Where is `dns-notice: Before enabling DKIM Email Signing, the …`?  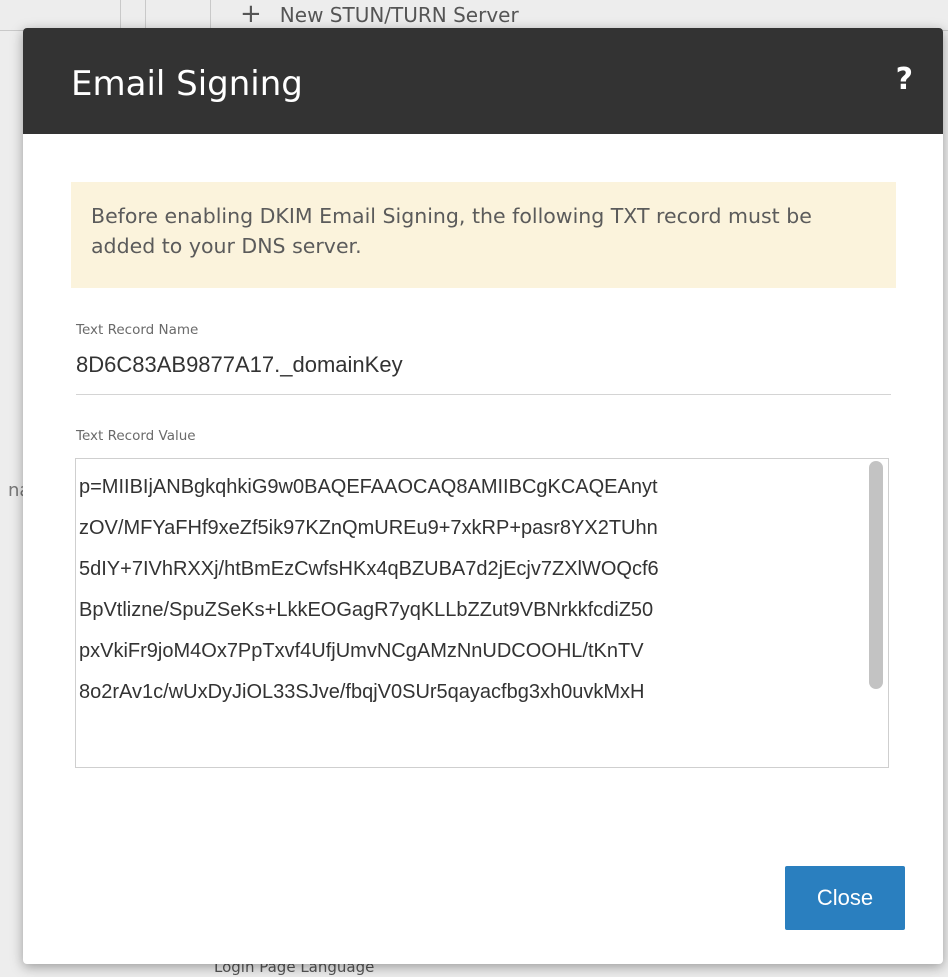
dns-notice: Before enabling DKIM Email Signing, the … is located at coordinates (483, 235).